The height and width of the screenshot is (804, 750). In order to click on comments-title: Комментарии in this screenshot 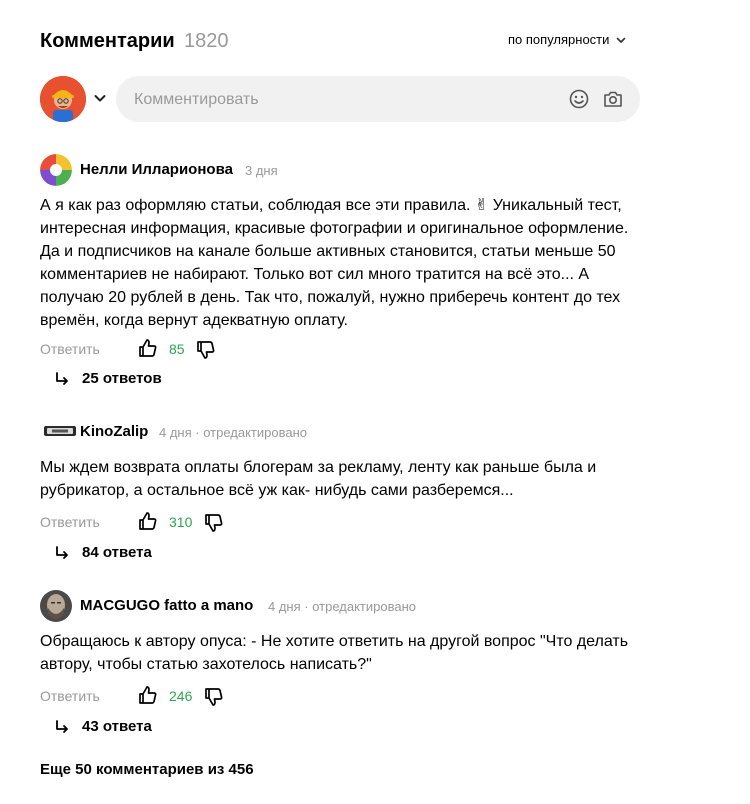, I will do `click(107, 41)`.